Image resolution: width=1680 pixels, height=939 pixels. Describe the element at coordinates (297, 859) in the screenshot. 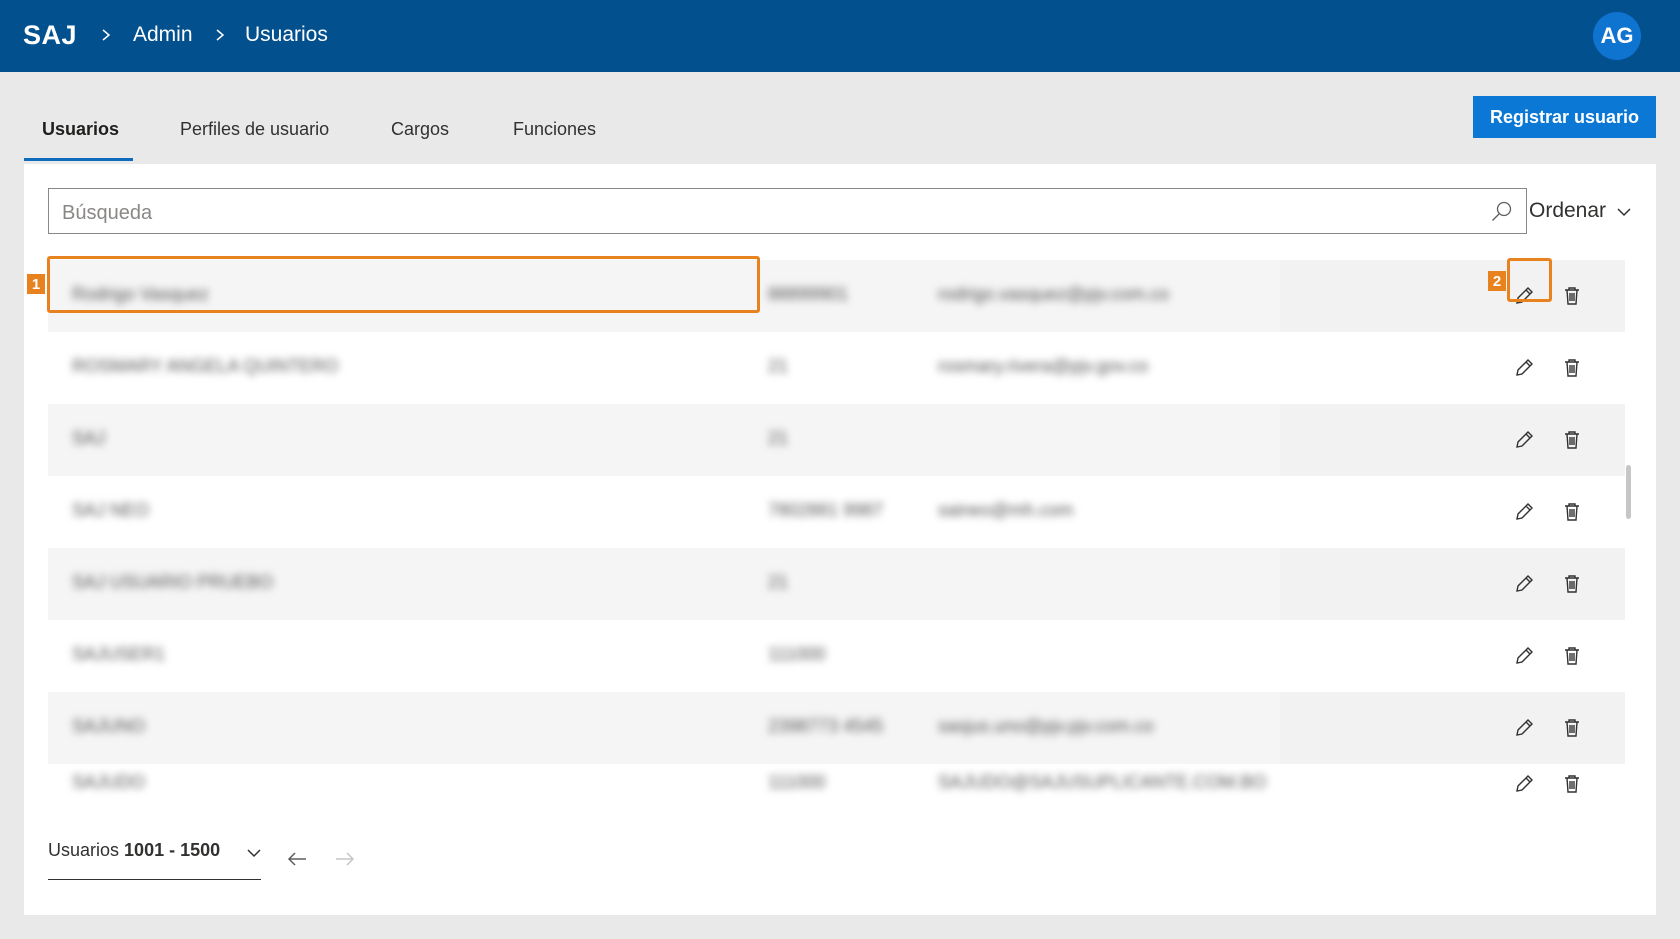

I see `arrow-left-icon` at that location.